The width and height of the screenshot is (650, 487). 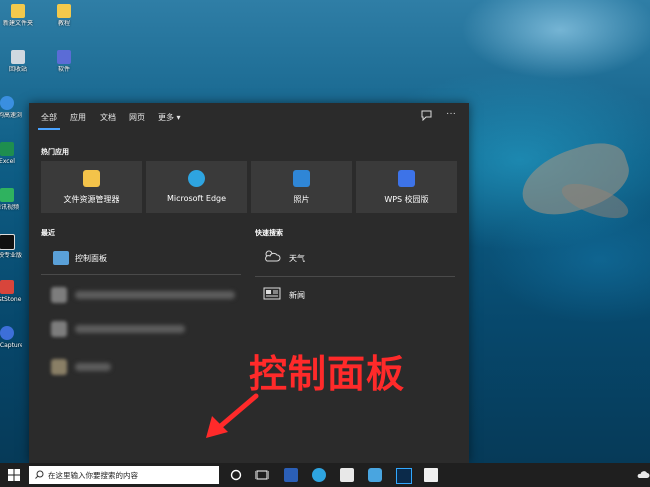 What do you see at coordinates (643, 474) in the screenshot?
I see `weather-cloud-icon` at bounding box center [643, 474].